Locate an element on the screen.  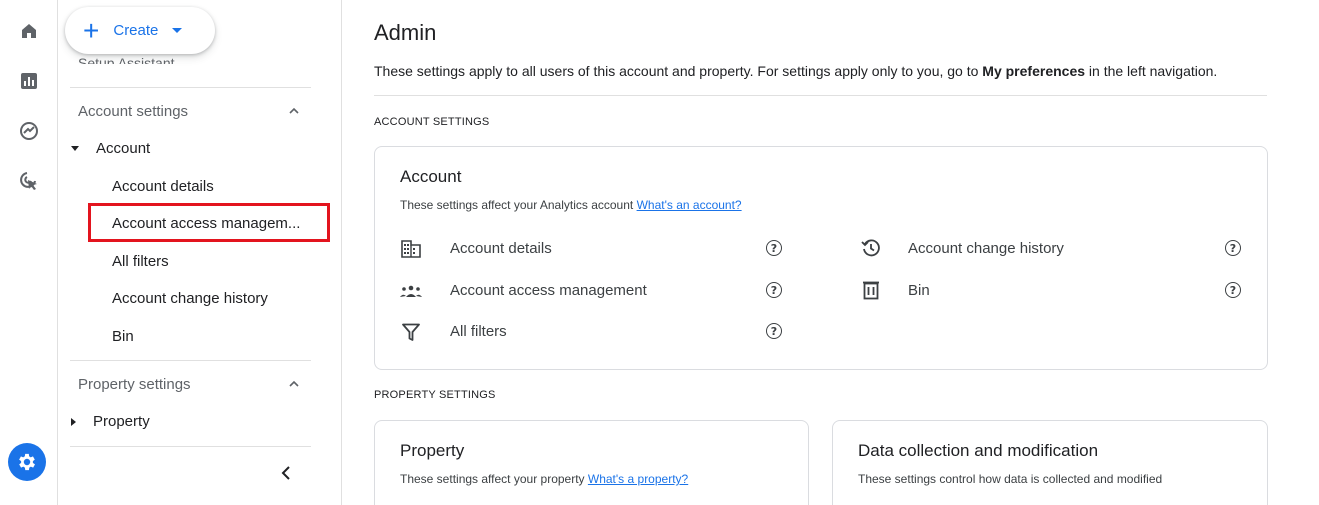
my-preferences-link: My preferences is located at coordinates (1034, 71).